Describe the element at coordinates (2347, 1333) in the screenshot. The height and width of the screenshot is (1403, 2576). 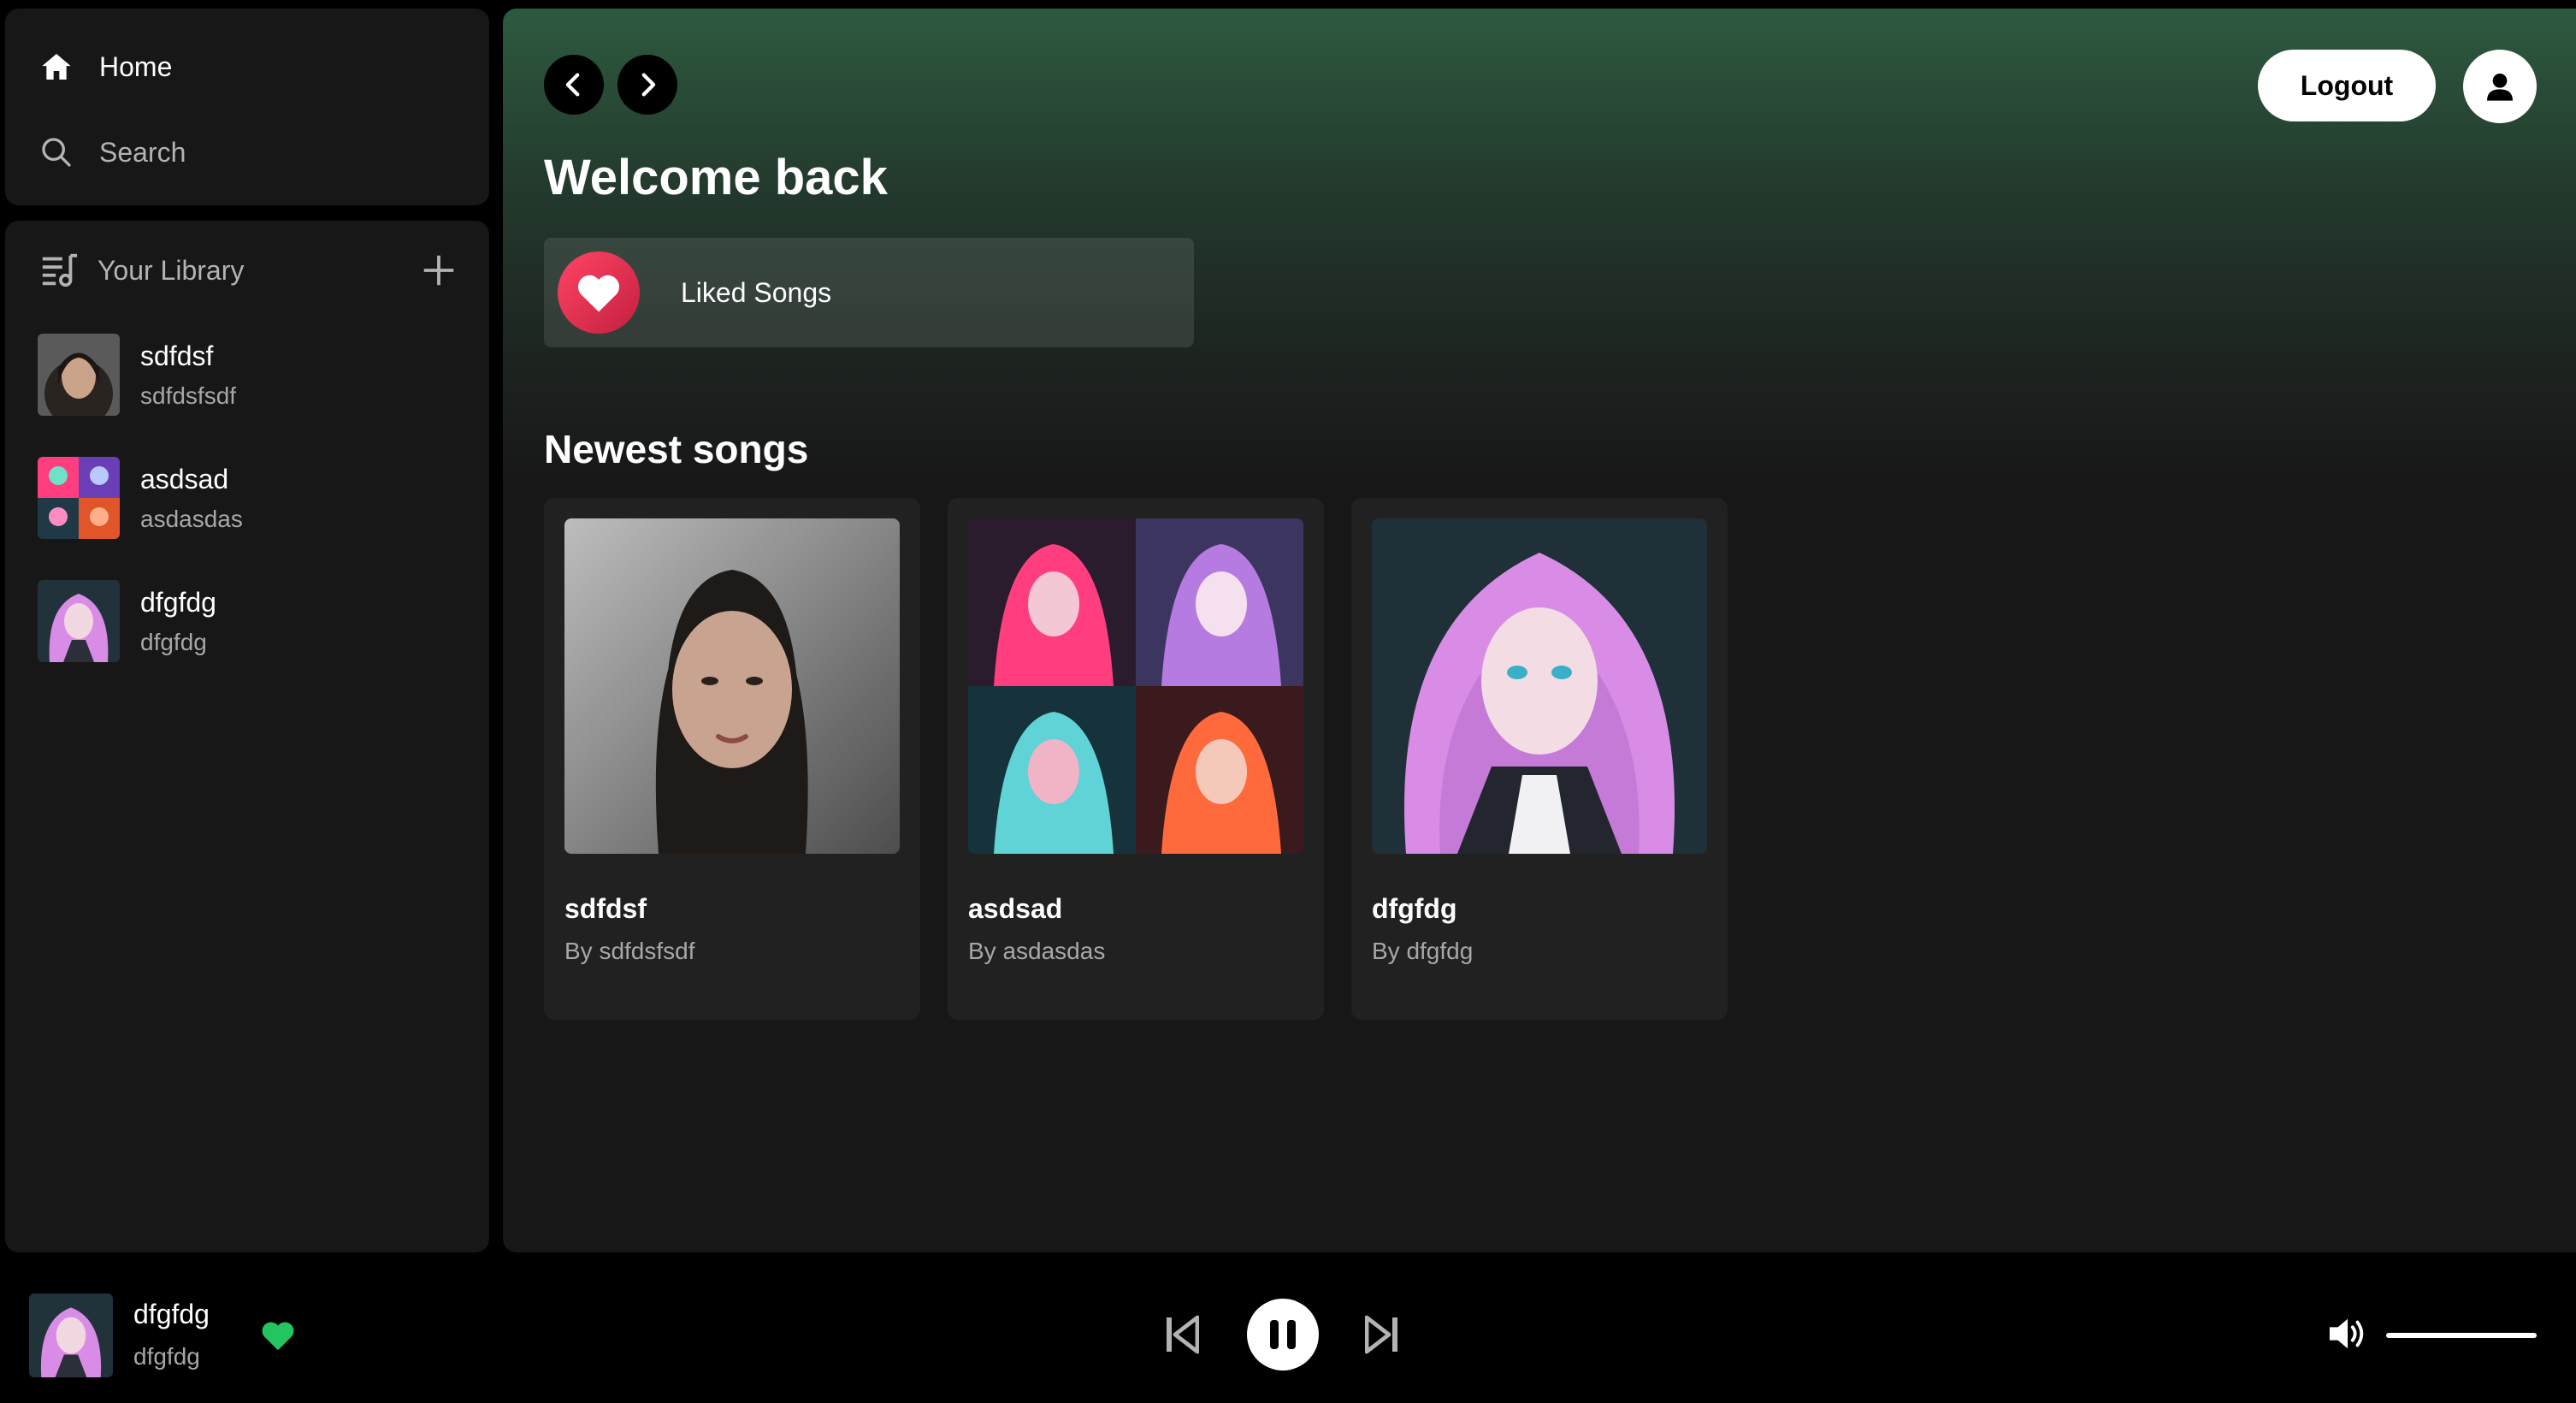
I see `volume-icon` at that location.